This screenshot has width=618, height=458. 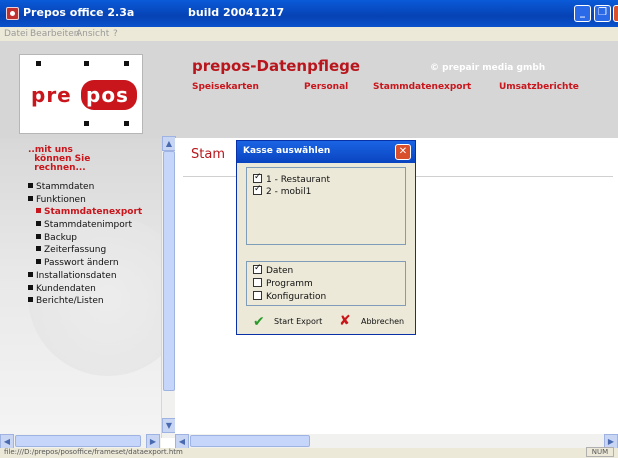 I want to click on sidebar-item-backup: Backup, so click(x=56, y=238).